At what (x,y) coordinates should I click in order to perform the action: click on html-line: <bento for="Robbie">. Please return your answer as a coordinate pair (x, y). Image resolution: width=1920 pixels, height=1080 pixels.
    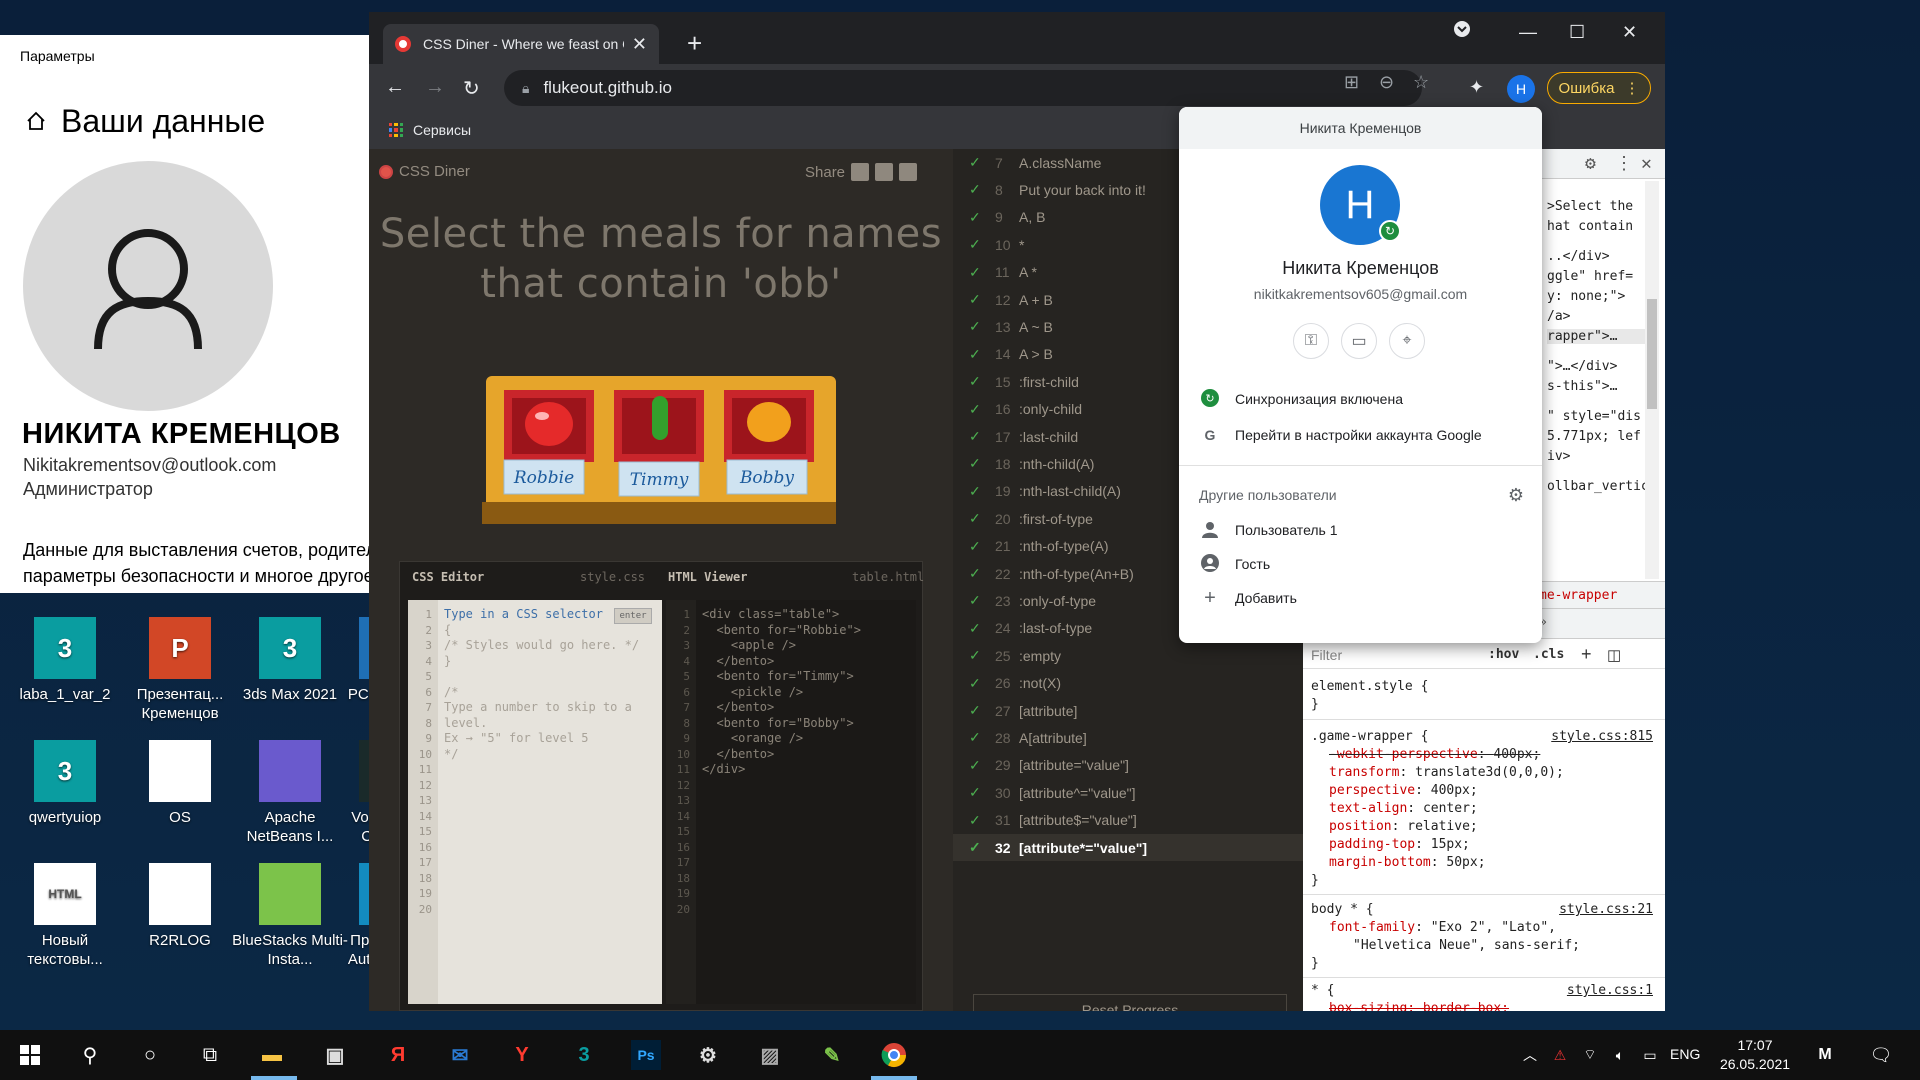
    Looking at the image, I should click on (781, 630).